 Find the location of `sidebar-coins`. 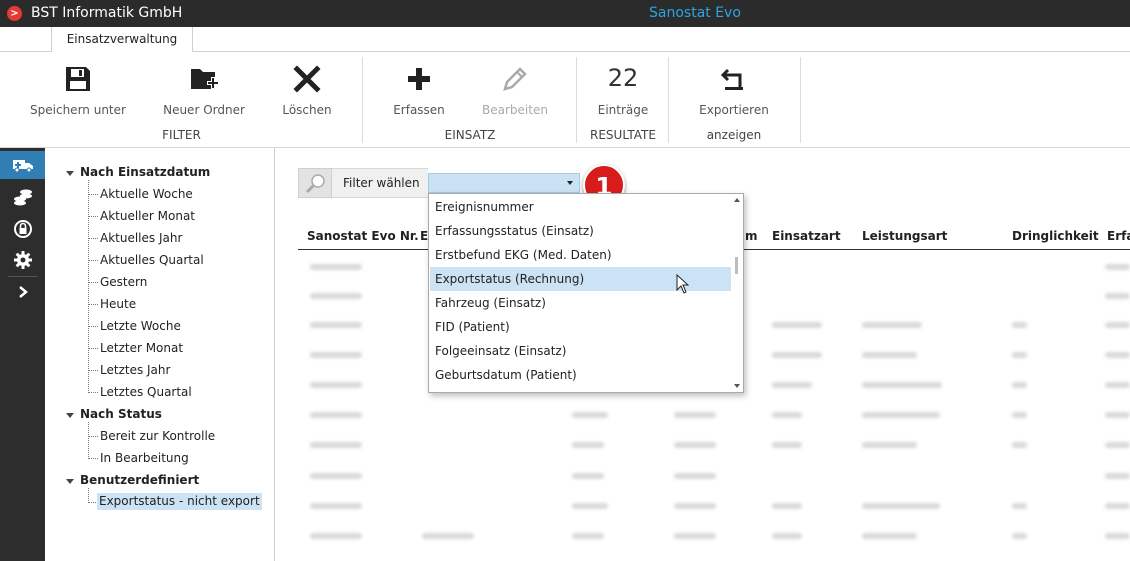

sidebar-coins is located at coordinates (22, 197).